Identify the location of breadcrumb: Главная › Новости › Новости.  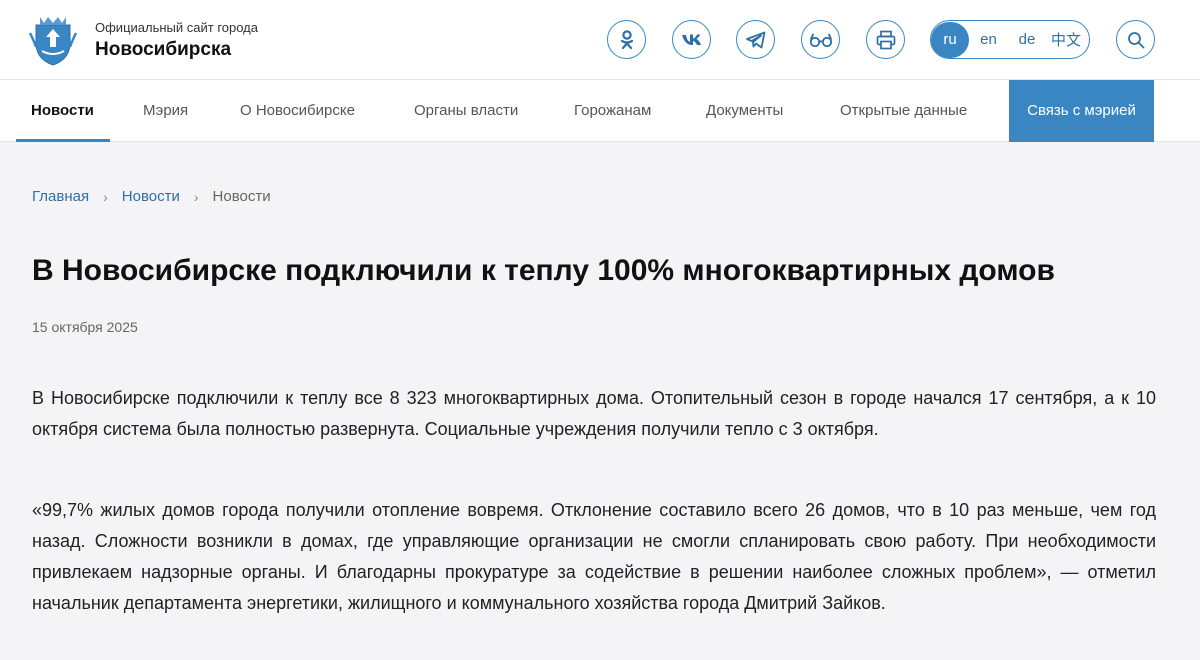
(151, 196).